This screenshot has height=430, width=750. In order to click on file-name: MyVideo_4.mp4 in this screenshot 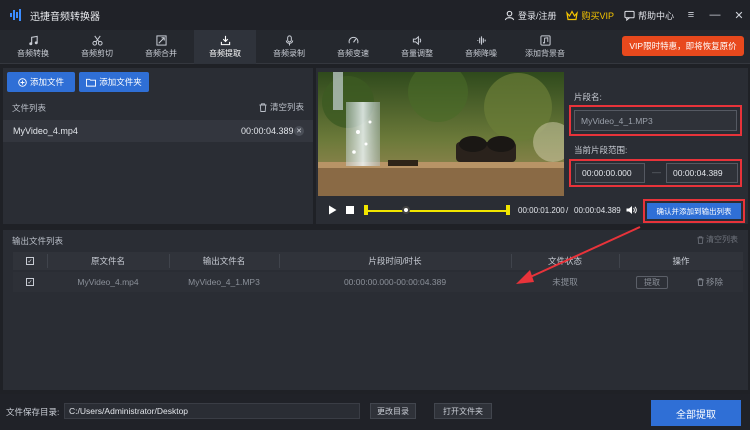, I will do `click(45, 131)`.